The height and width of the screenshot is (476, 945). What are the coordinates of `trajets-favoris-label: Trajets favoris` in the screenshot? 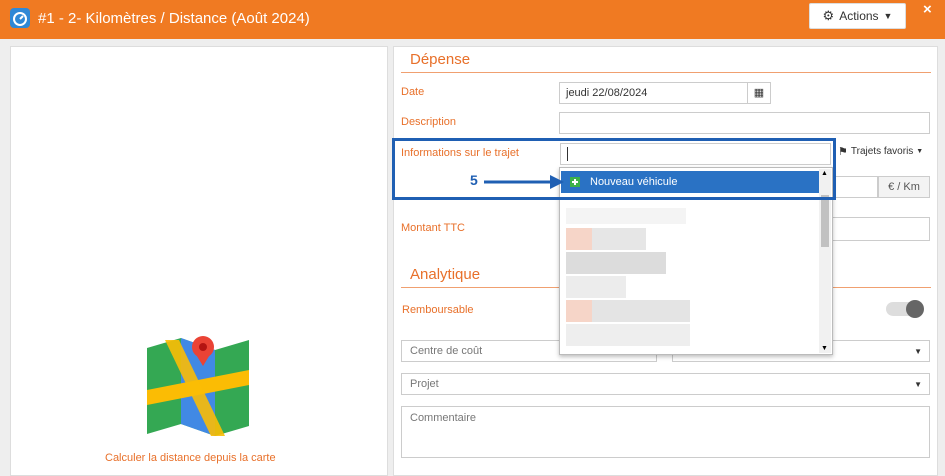 It's located at (882, 151).